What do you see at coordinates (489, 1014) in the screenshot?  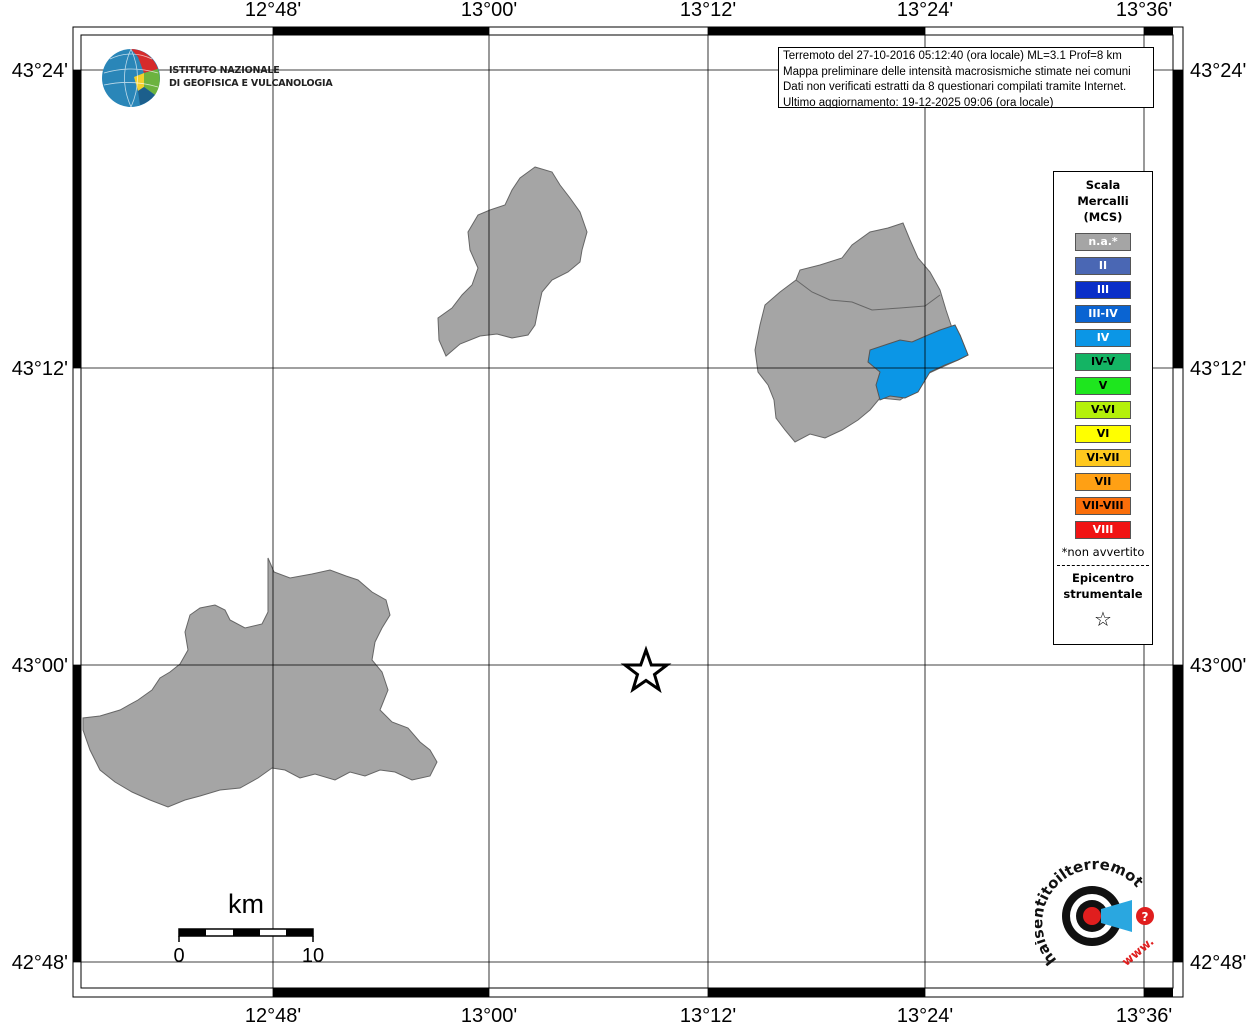 I see `lon-label-bottom: 13°00'` at bounding box center [489, 1014].